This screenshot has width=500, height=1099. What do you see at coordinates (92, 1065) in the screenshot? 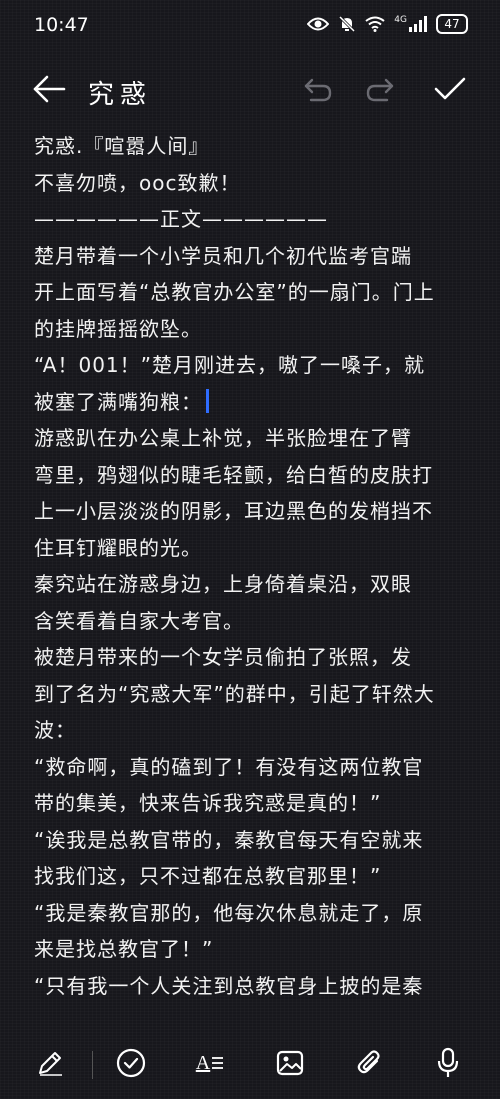
I see `toolbar-divider` at bounding box center [92, 1065].